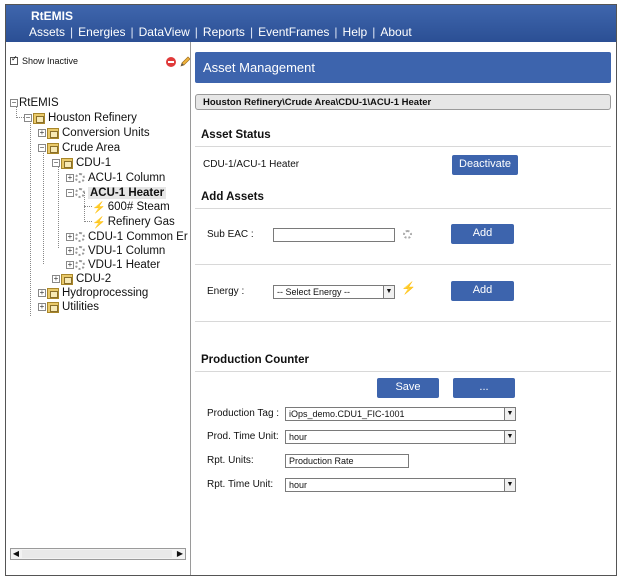 The width and height of the screenshot is (623, 580). What do you see at coordinates (79, 148) in the screenshot?
I see `tree-node-crude-area: − Crude Area` at bounding box center [79, 148].